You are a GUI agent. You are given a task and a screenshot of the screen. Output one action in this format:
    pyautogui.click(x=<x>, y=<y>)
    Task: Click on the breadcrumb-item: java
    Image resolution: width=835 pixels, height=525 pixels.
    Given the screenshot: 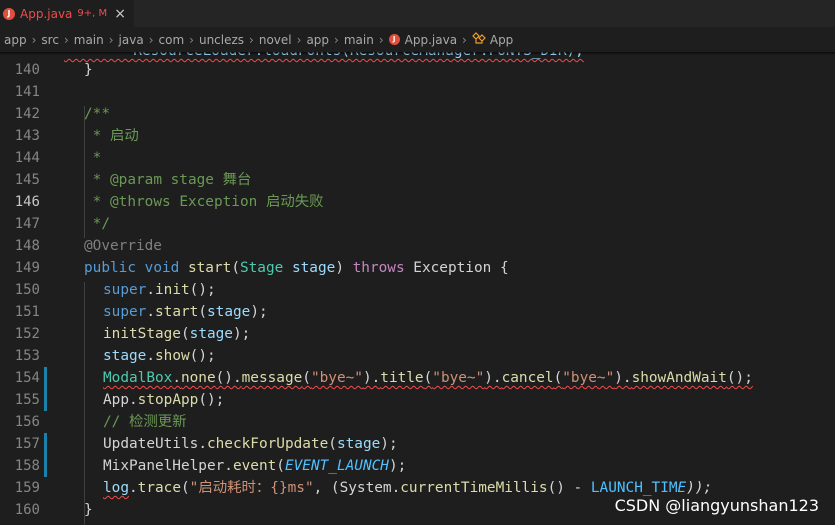 What is the action you would take?
    pyautogui.click(x=131, y=40)
    